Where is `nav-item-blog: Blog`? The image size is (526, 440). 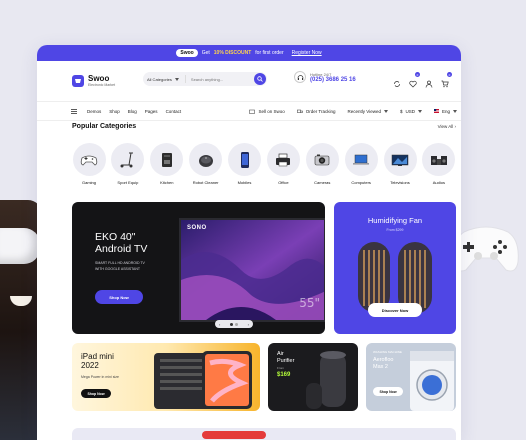 nav-item-blog: Blog is located at coordinates (132, 111).